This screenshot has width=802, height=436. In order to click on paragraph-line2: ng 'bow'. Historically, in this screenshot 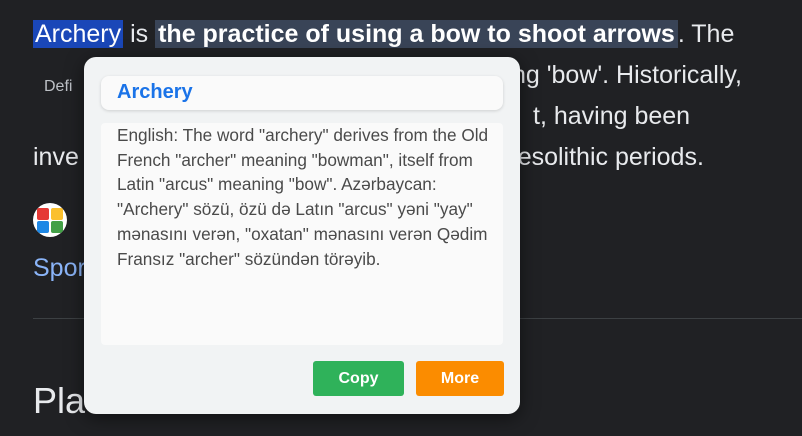, I will do `click(627, 75)`.